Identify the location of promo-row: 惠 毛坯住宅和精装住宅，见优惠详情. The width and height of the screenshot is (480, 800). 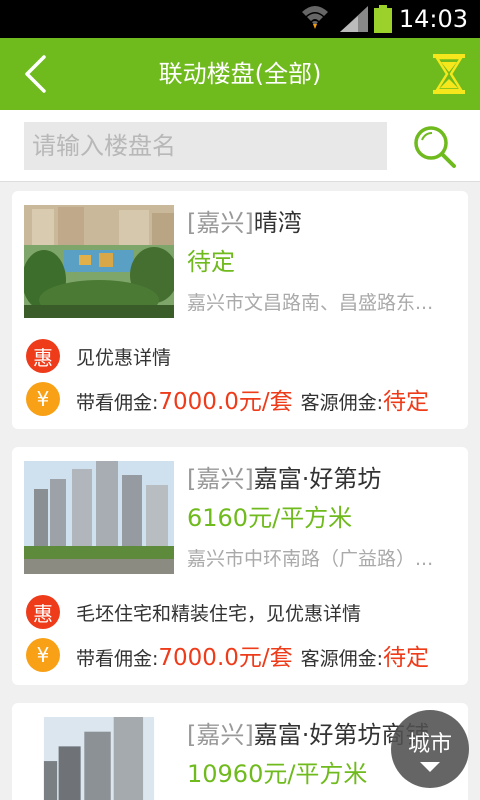
(193, 612).